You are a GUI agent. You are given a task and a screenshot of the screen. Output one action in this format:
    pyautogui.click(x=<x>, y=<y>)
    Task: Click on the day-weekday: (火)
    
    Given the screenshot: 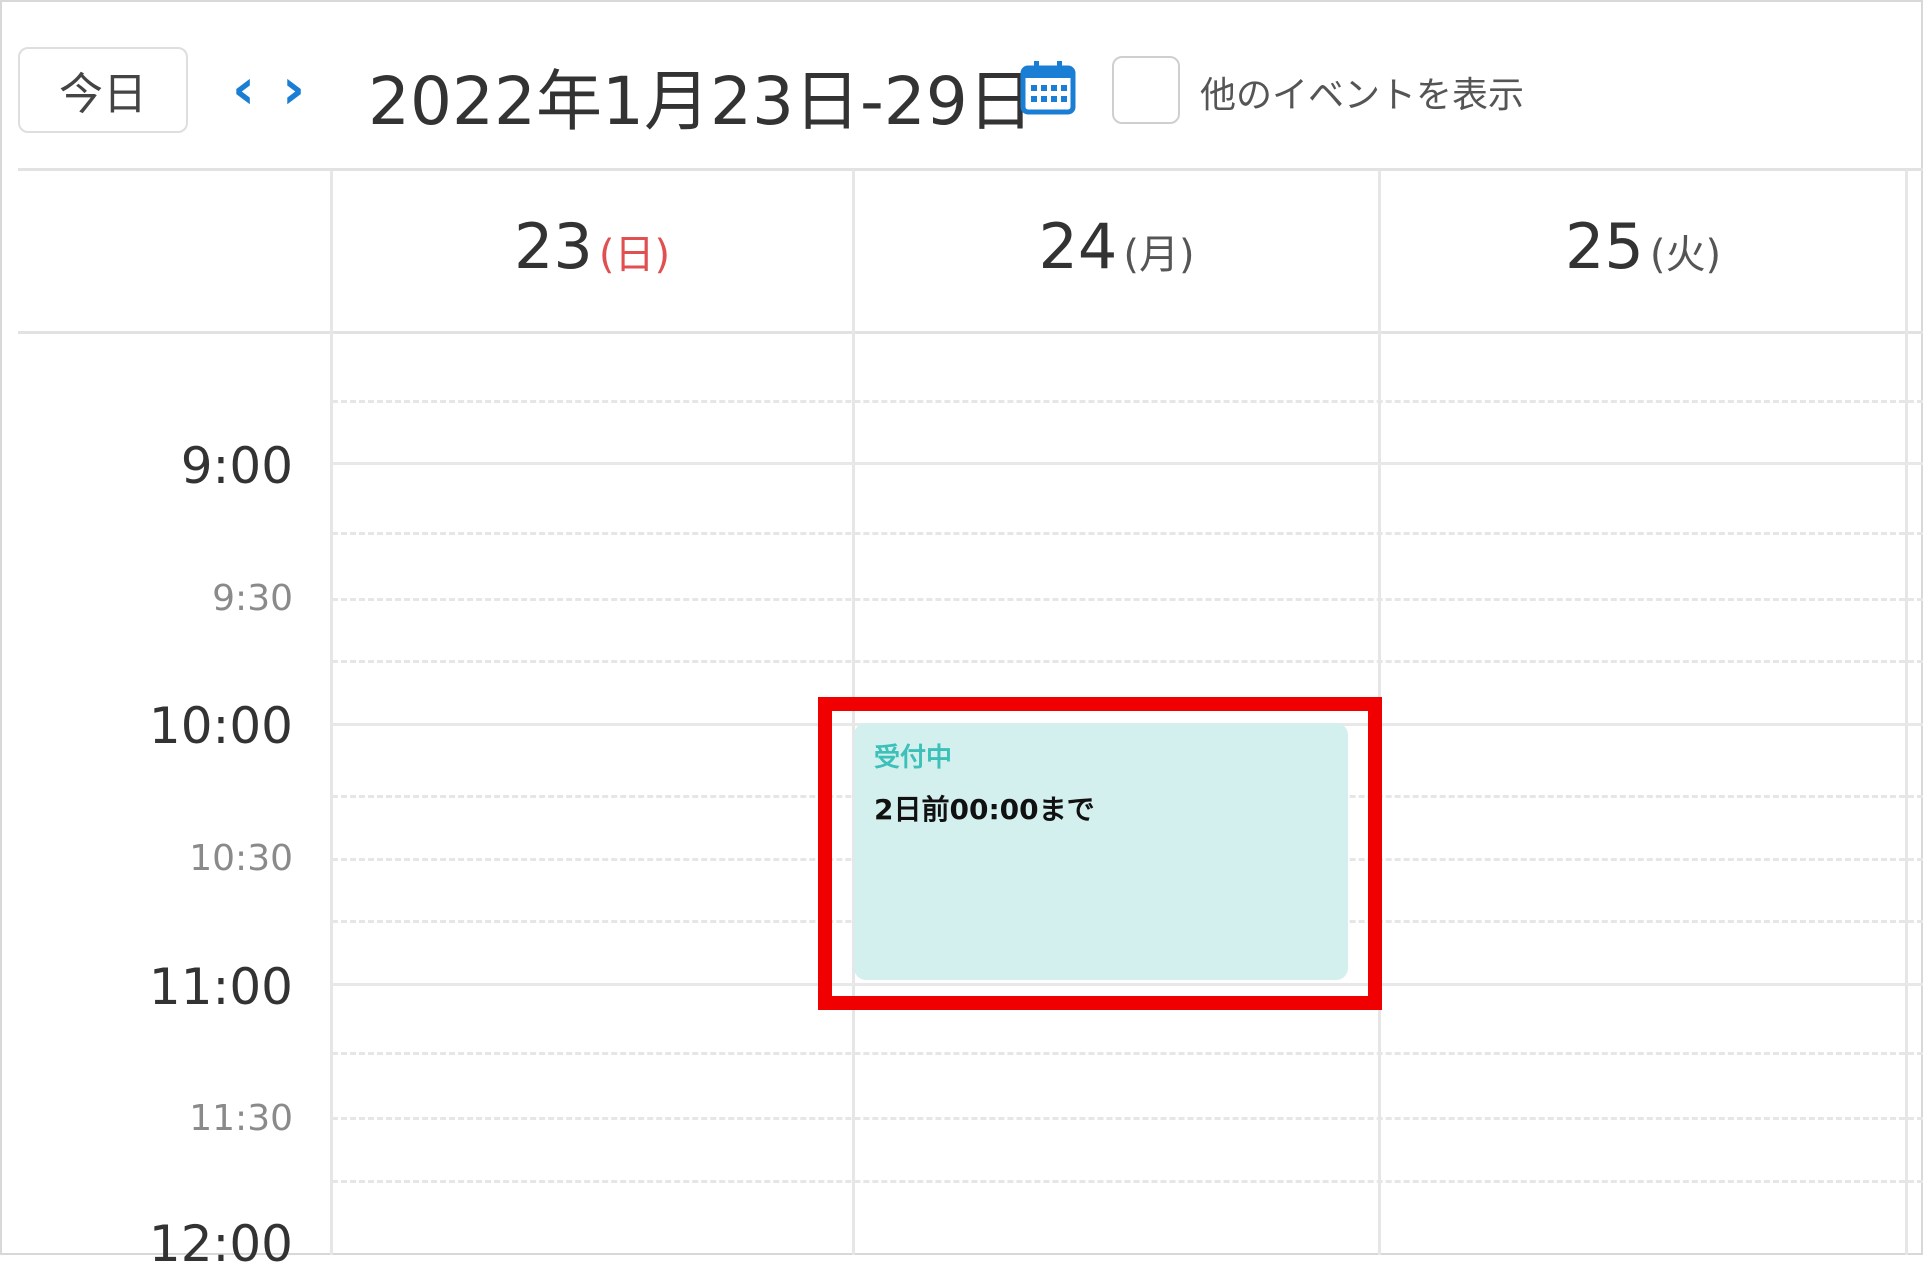 What is the action you would take?
    pyautogui.click(x=1685, y=255)
    